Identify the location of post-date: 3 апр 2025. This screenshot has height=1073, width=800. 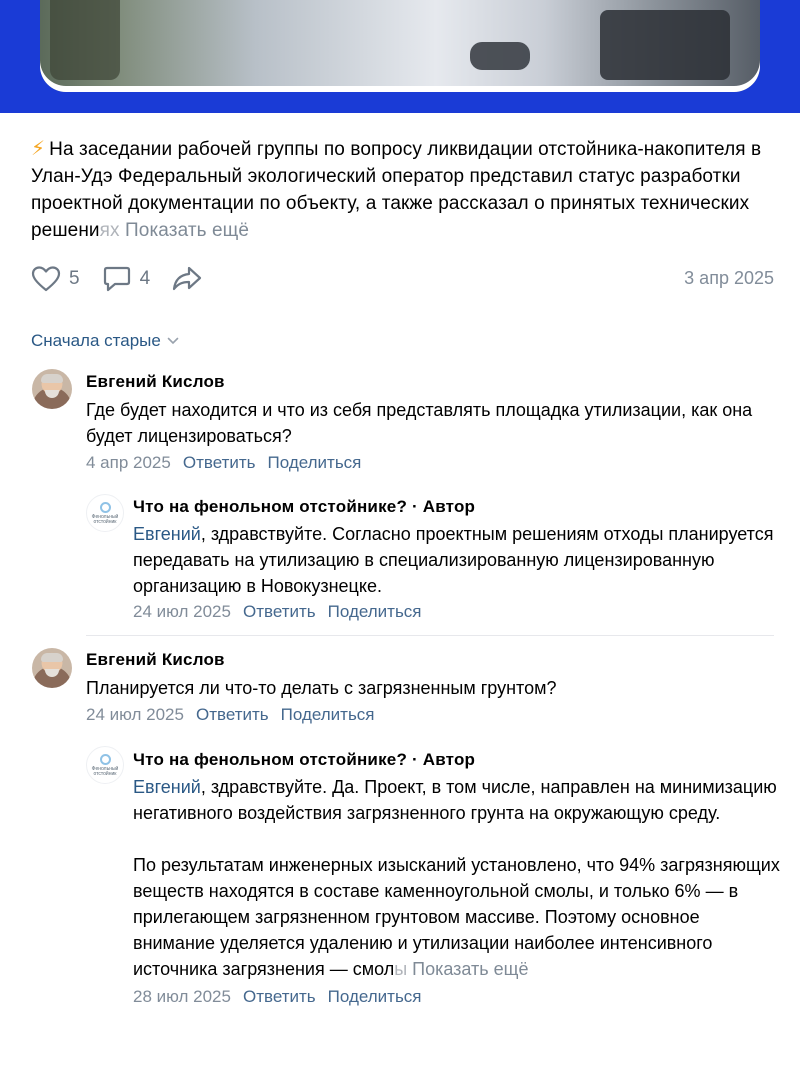
(729, 278).